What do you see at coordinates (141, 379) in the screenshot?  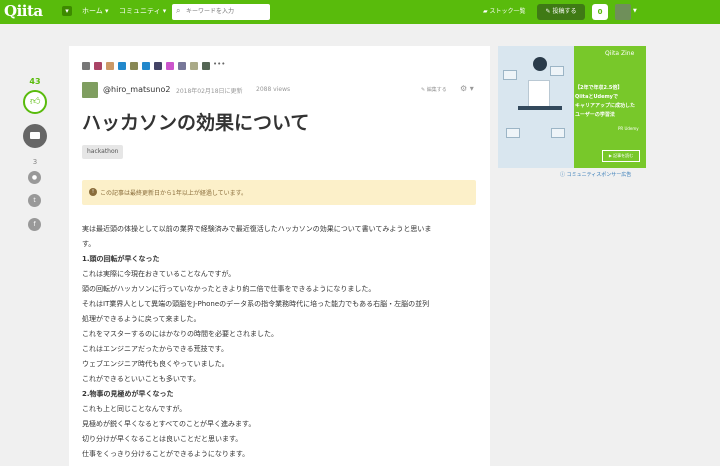 I see `body-line: これができるといいことも多いです。` at bounding box center [141, 379].